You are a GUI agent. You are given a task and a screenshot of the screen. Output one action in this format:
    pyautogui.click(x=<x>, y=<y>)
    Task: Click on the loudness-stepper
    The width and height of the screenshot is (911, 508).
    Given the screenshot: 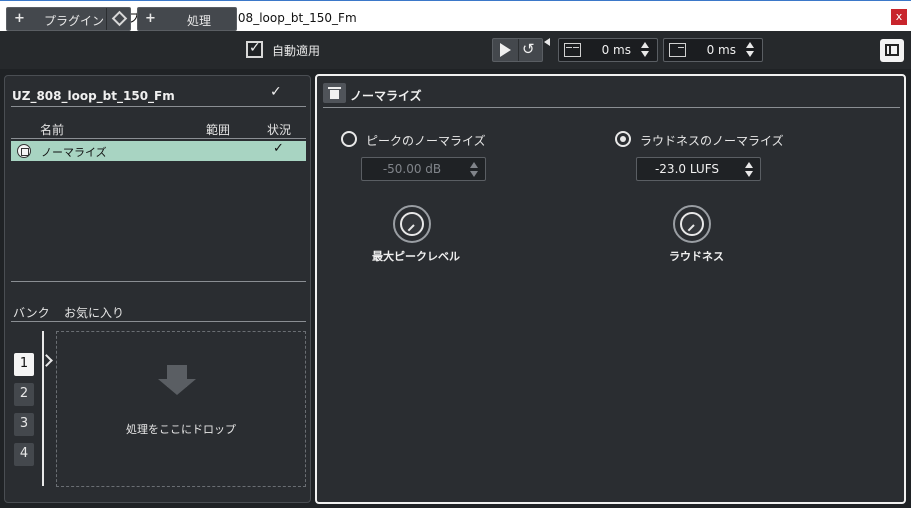 What is the action you would take?
    pyautogui.click(x=749, y=169)
    